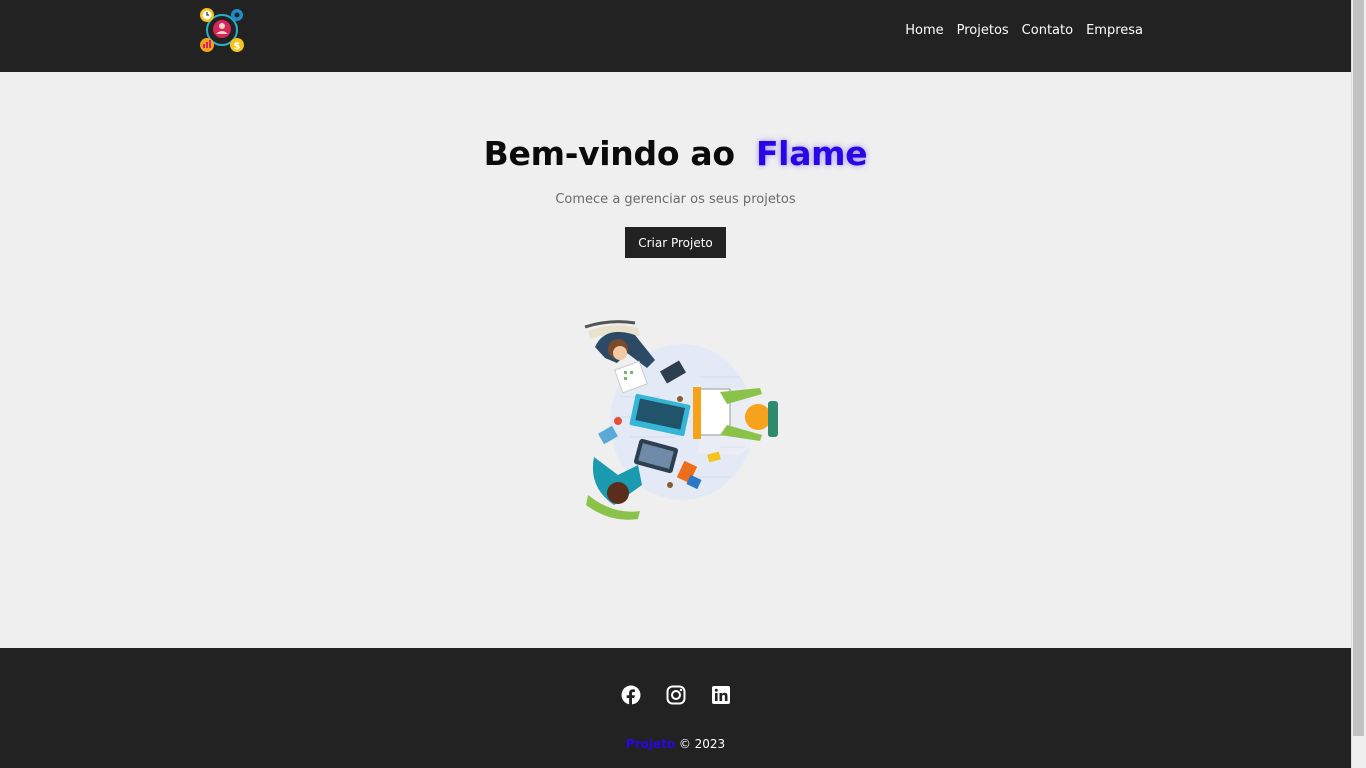 The width and height of the screenshot is (1366, 768). What do you see at coordinates (609, 153) in the screenshot?
I see `hero-title-prefix: Bem-vindo ao` at bounding box center [609, 153].